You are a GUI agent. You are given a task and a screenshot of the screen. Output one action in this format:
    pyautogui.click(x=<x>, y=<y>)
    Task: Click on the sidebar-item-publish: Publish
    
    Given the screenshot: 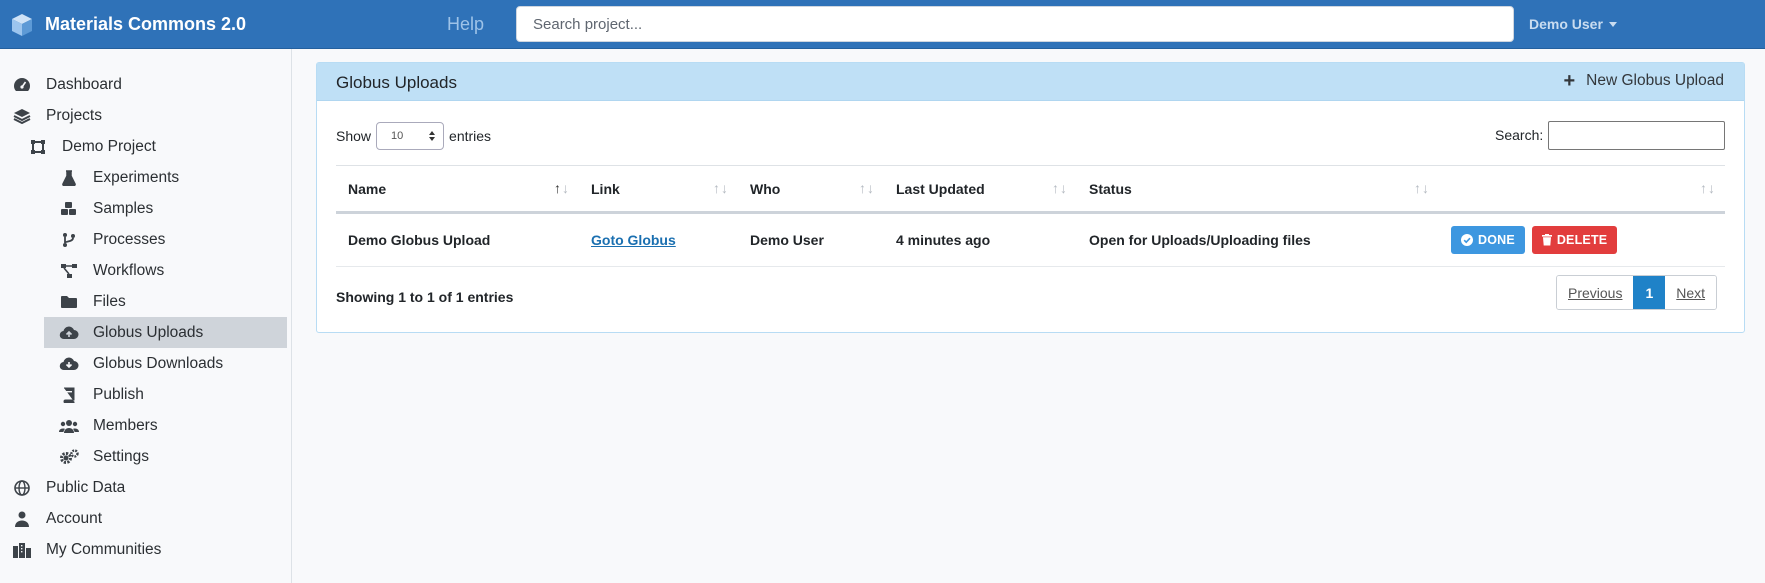 What is the action you would take?
    pyautogui.click(x=101, y=394)
    